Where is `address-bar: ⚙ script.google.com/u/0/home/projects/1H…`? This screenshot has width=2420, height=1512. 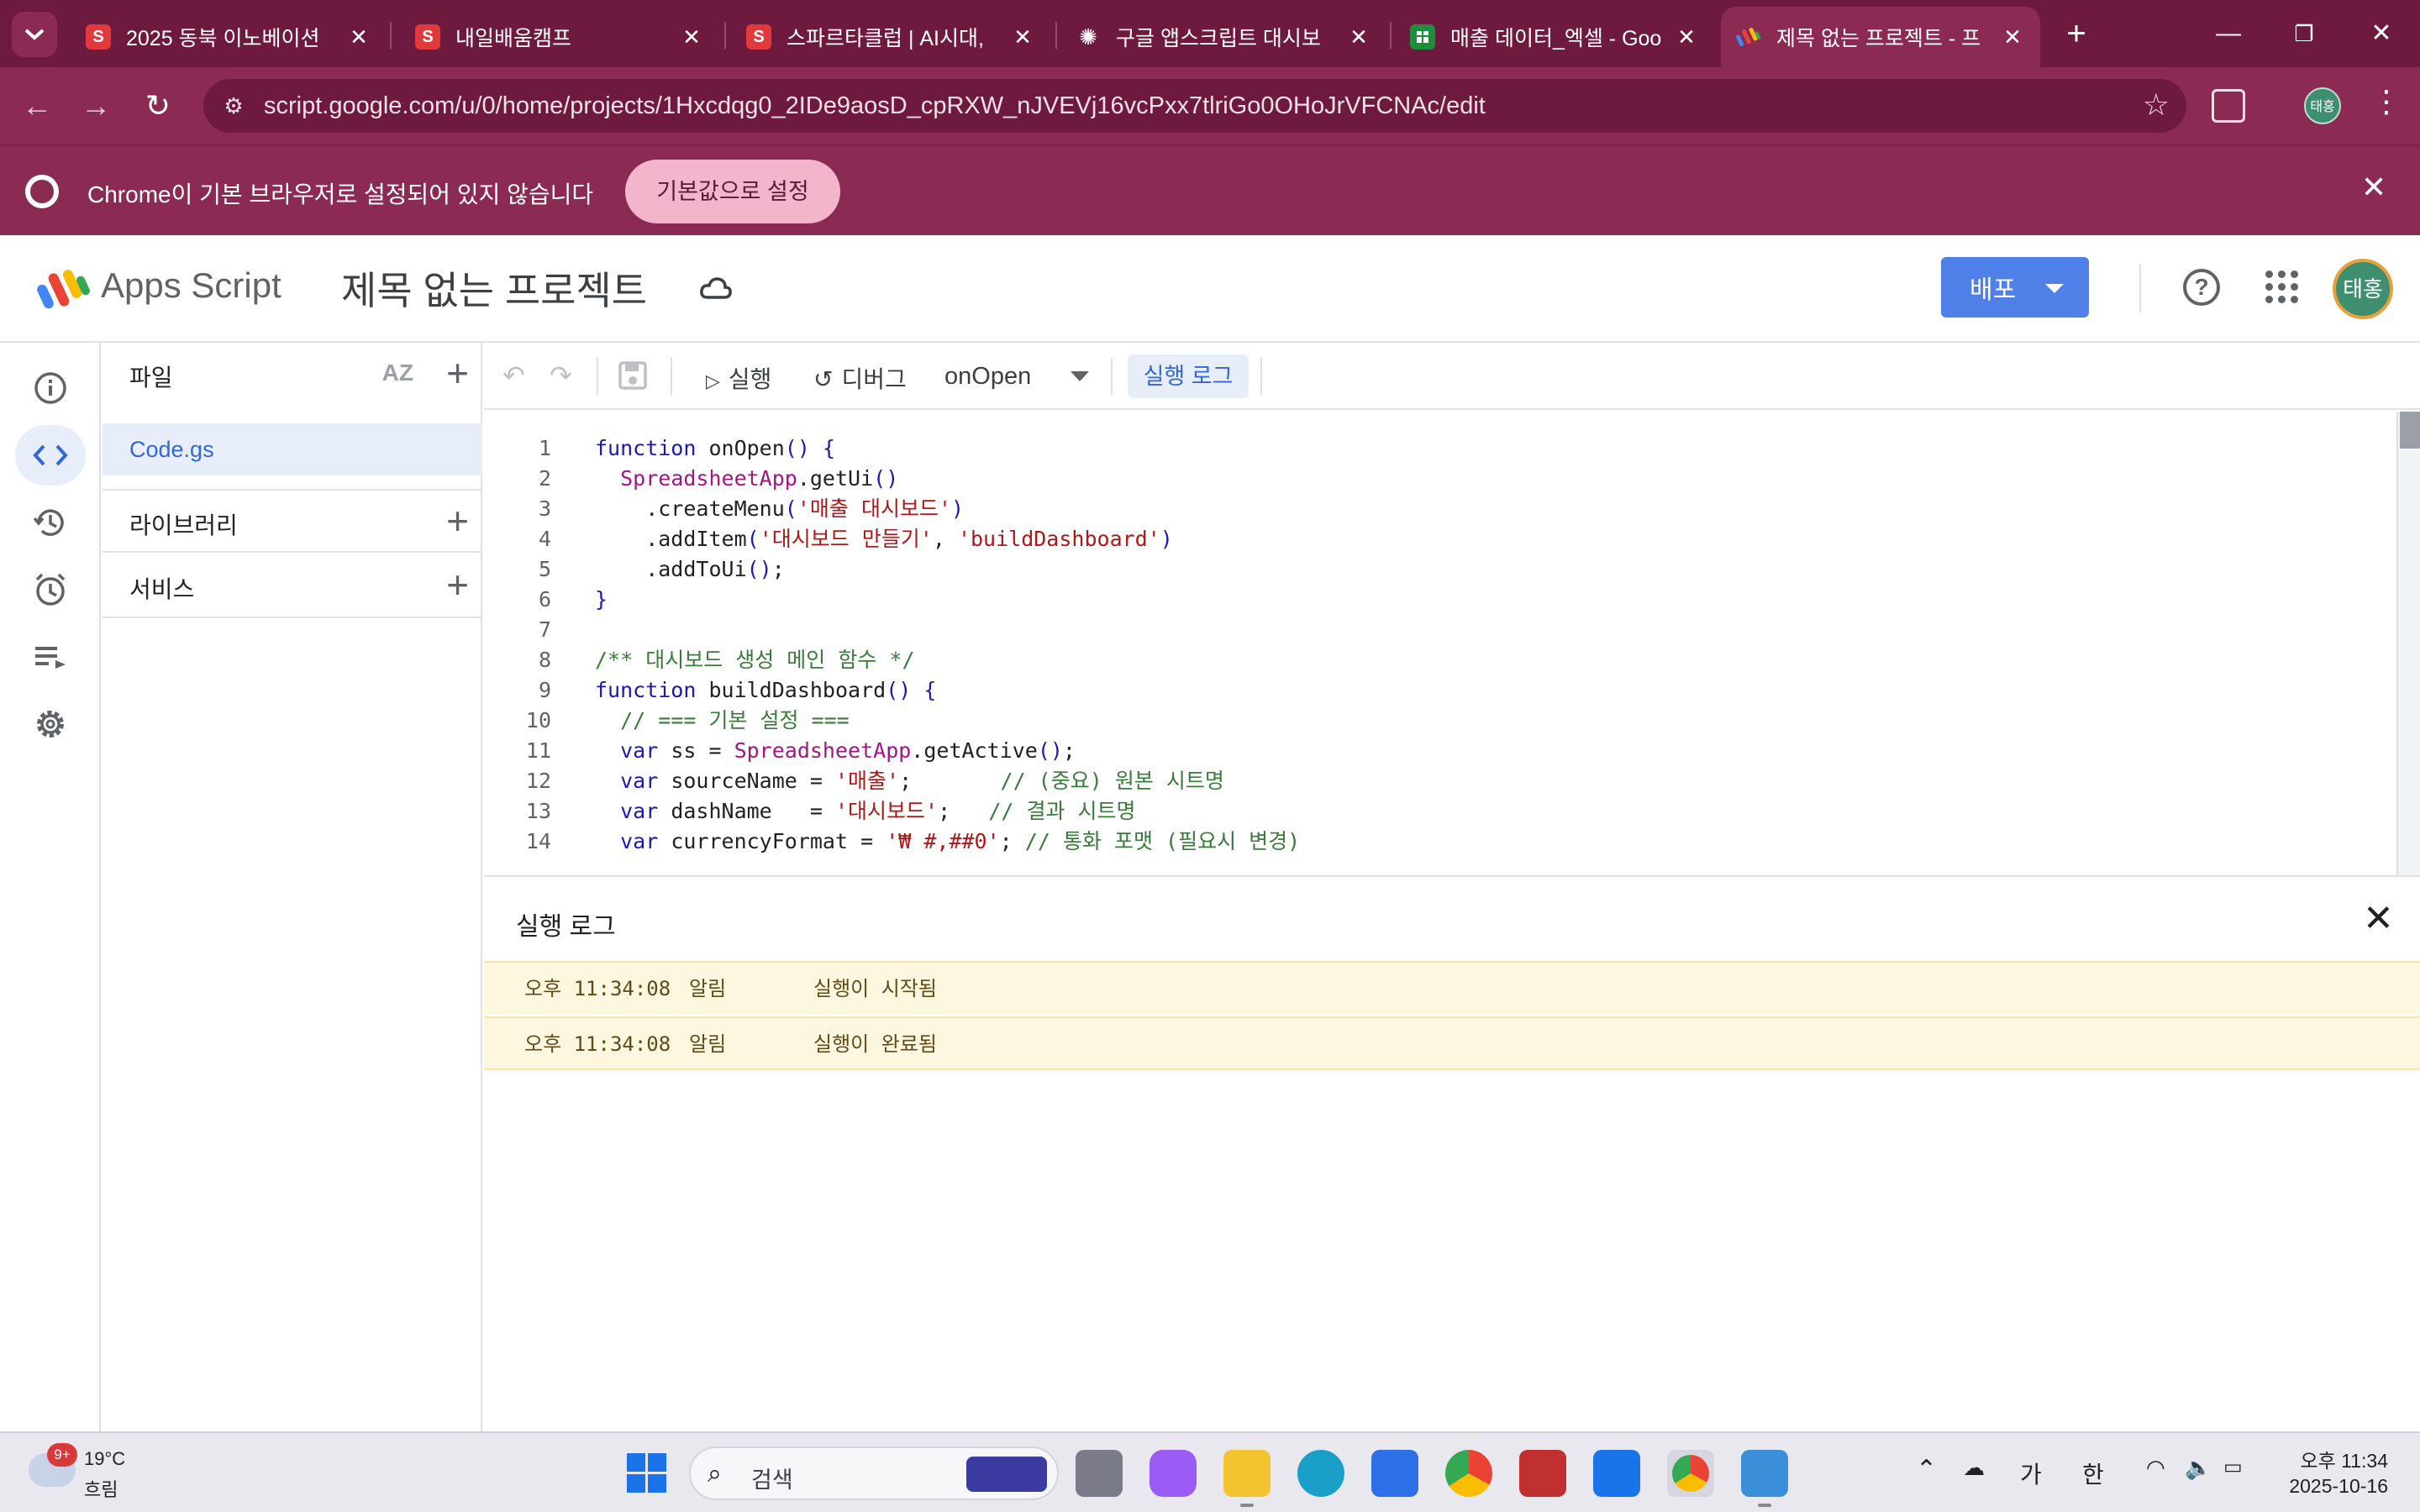 address-bar: ⚙ script.google.com/u/0/home/projects/1H… is located at coordinates (1195, 106).